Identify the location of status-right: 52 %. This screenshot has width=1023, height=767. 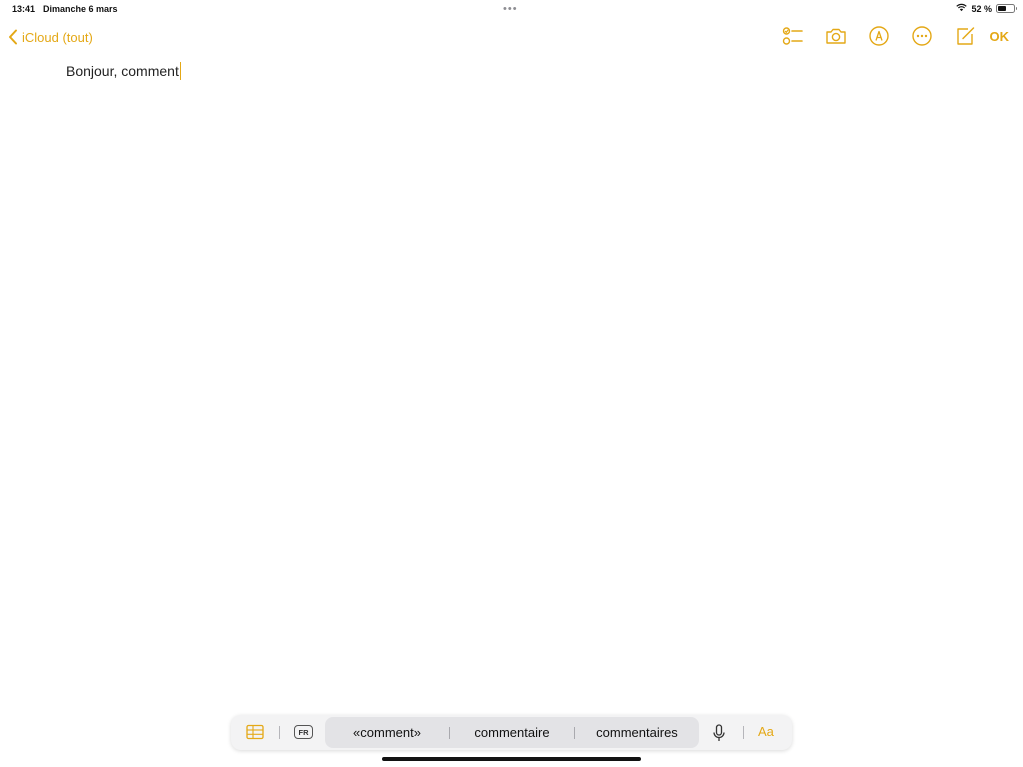
(986, 8).